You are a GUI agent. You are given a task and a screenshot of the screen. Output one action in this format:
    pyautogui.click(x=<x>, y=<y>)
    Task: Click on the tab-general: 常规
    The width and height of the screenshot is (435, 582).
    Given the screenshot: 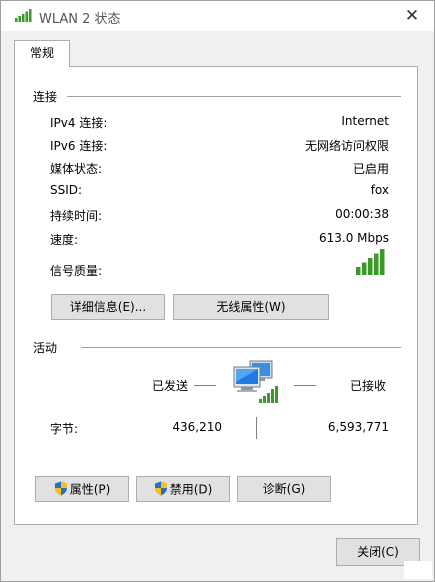 What is the action you would take?
    pyautogui.click(x=42, y=53)
    